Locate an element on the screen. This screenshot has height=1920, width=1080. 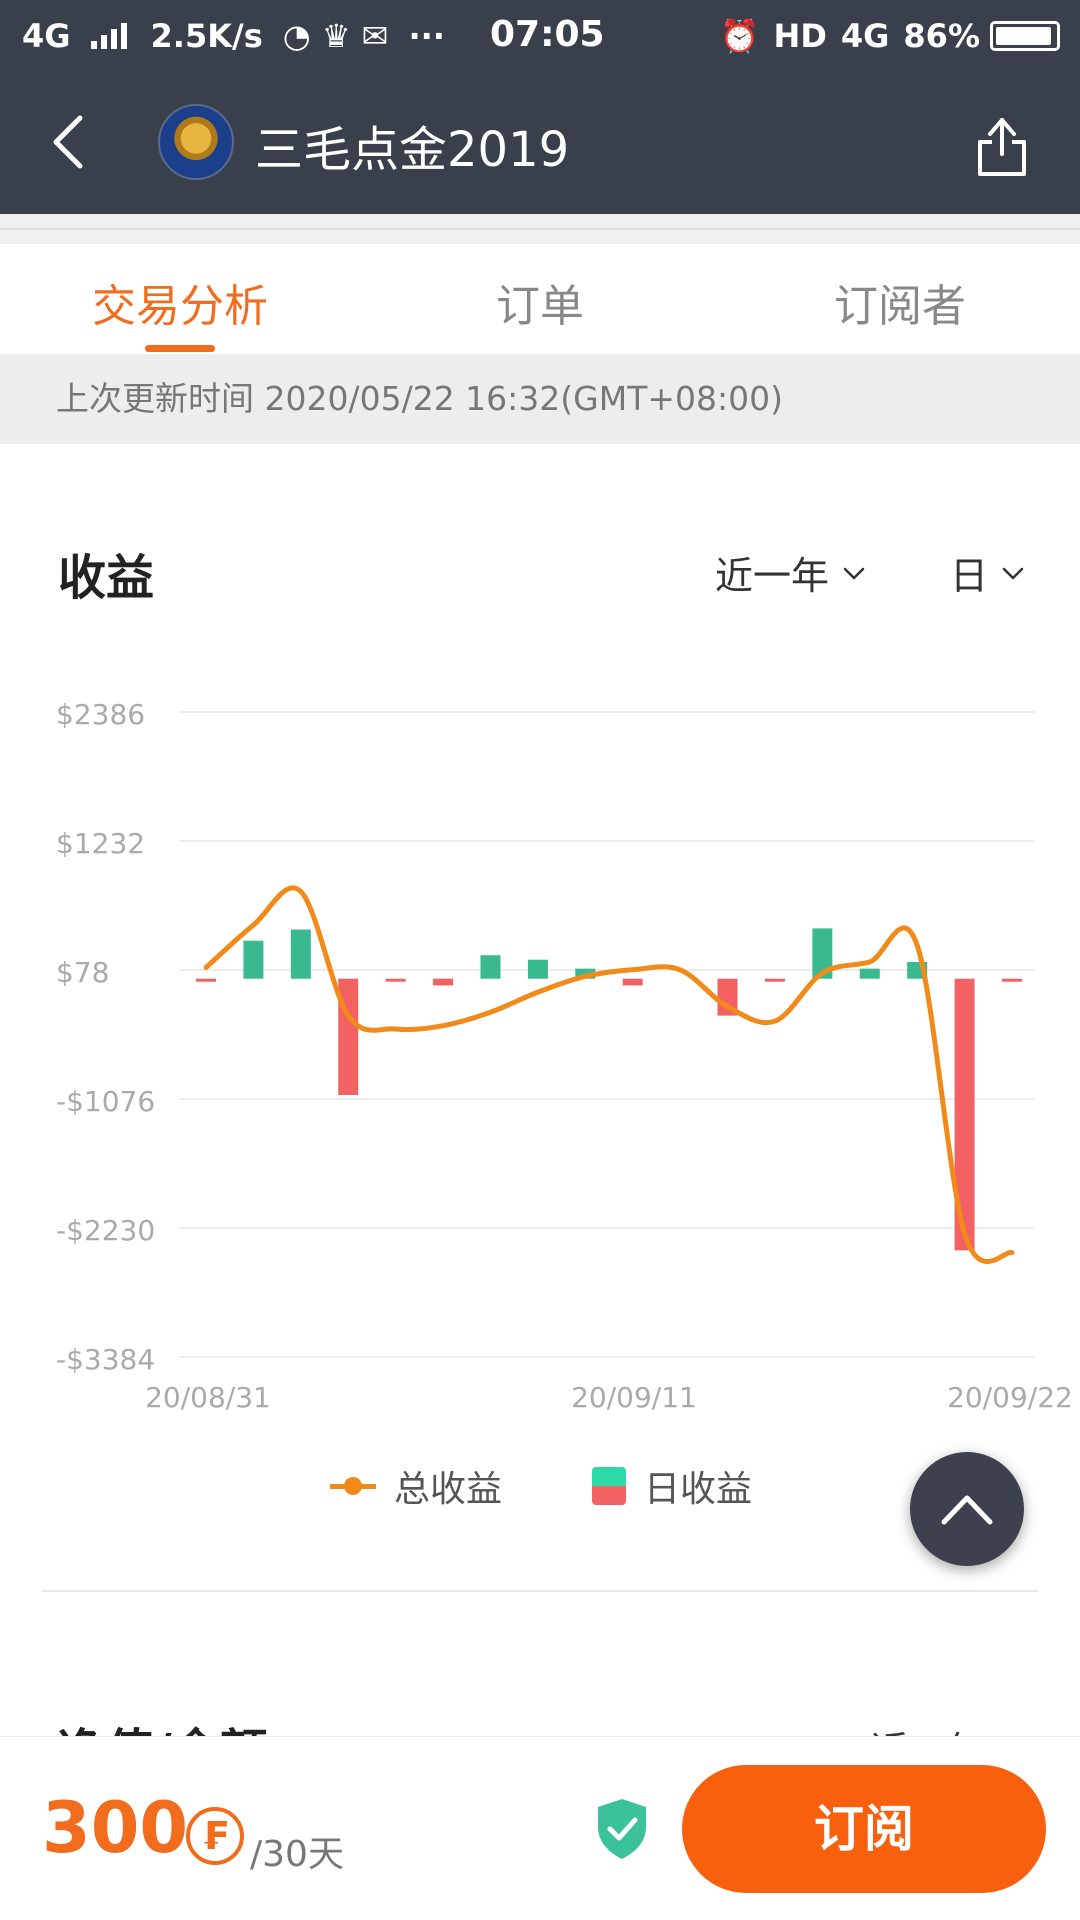
tab-trade-analysis: 交易分析 is located at coordinates (180, 299).